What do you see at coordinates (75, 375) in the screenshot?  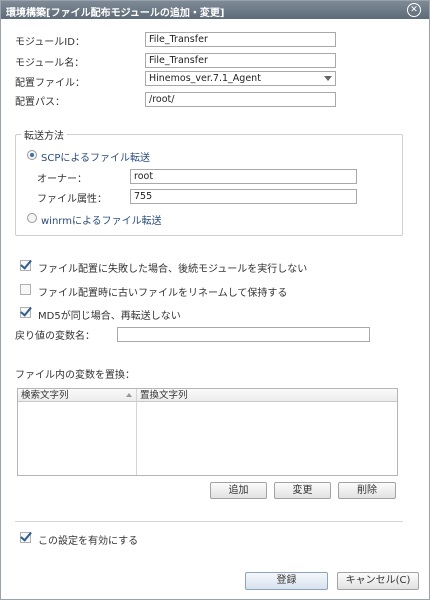 I see `replace-vars-label: ファイル内の変数を置換：` at bounding box center [75, 375].